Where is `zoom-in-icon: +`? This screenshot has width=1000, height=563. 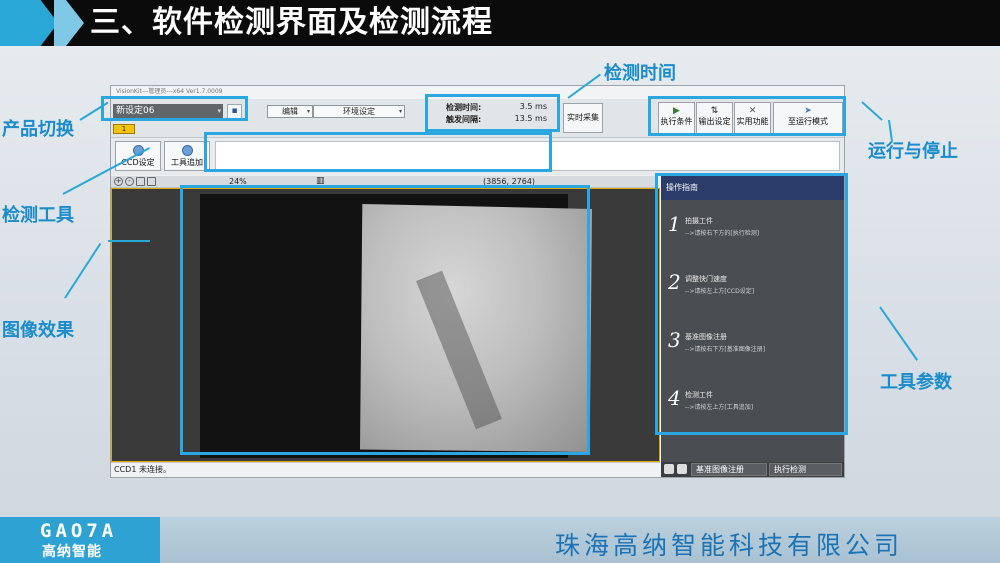 zoom-in-icon: + is located at coordinates (118, 181).